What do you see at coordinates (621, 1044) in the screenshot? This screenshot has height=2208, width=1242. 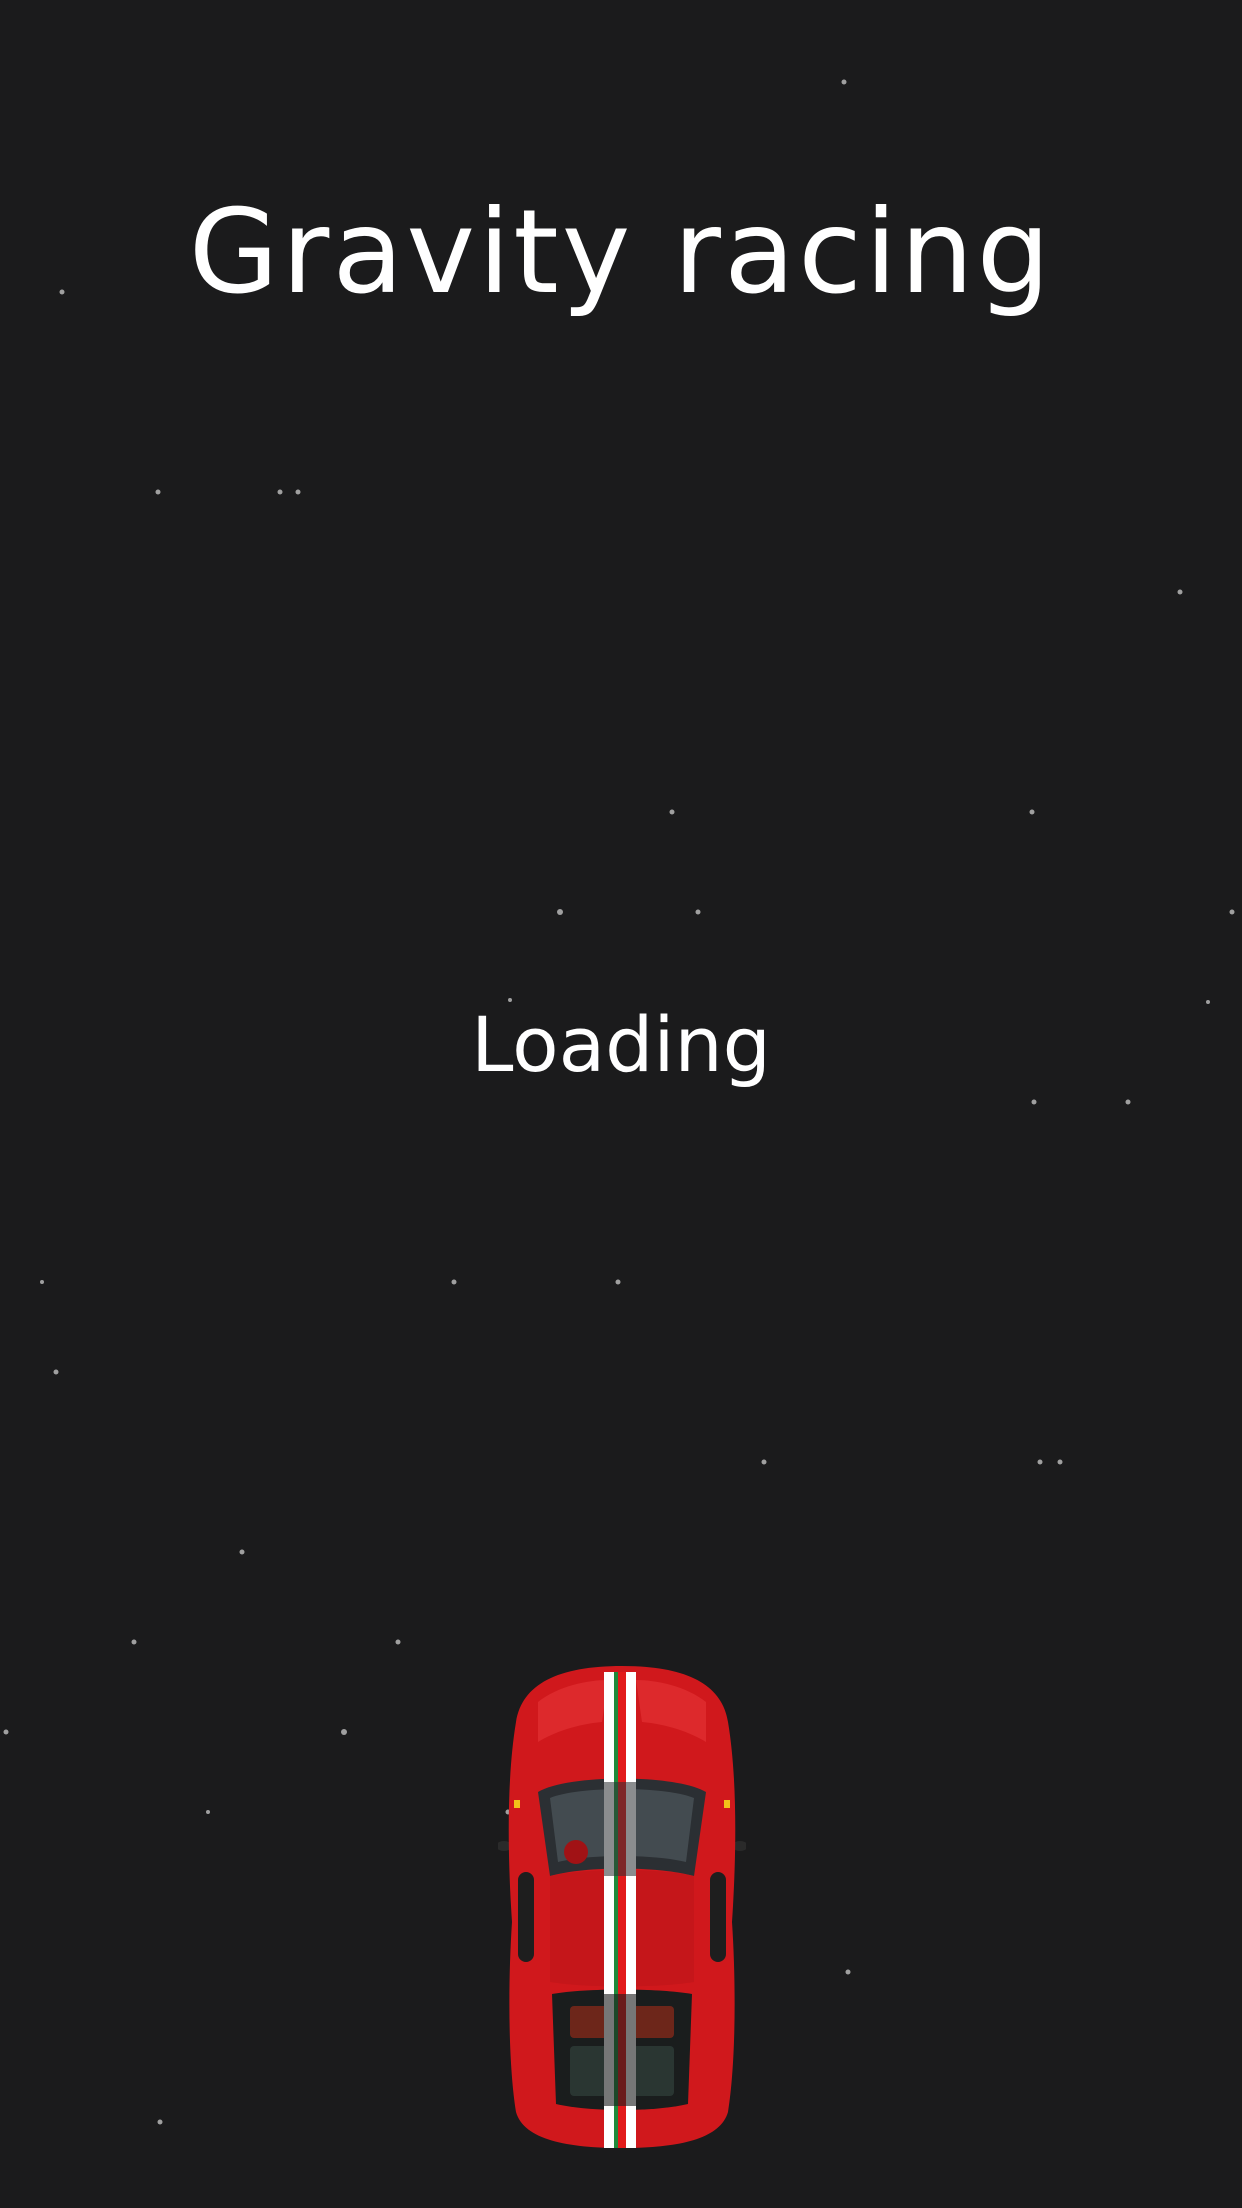 I see `loading-status: Loading` at bounding box center [621, 1044].